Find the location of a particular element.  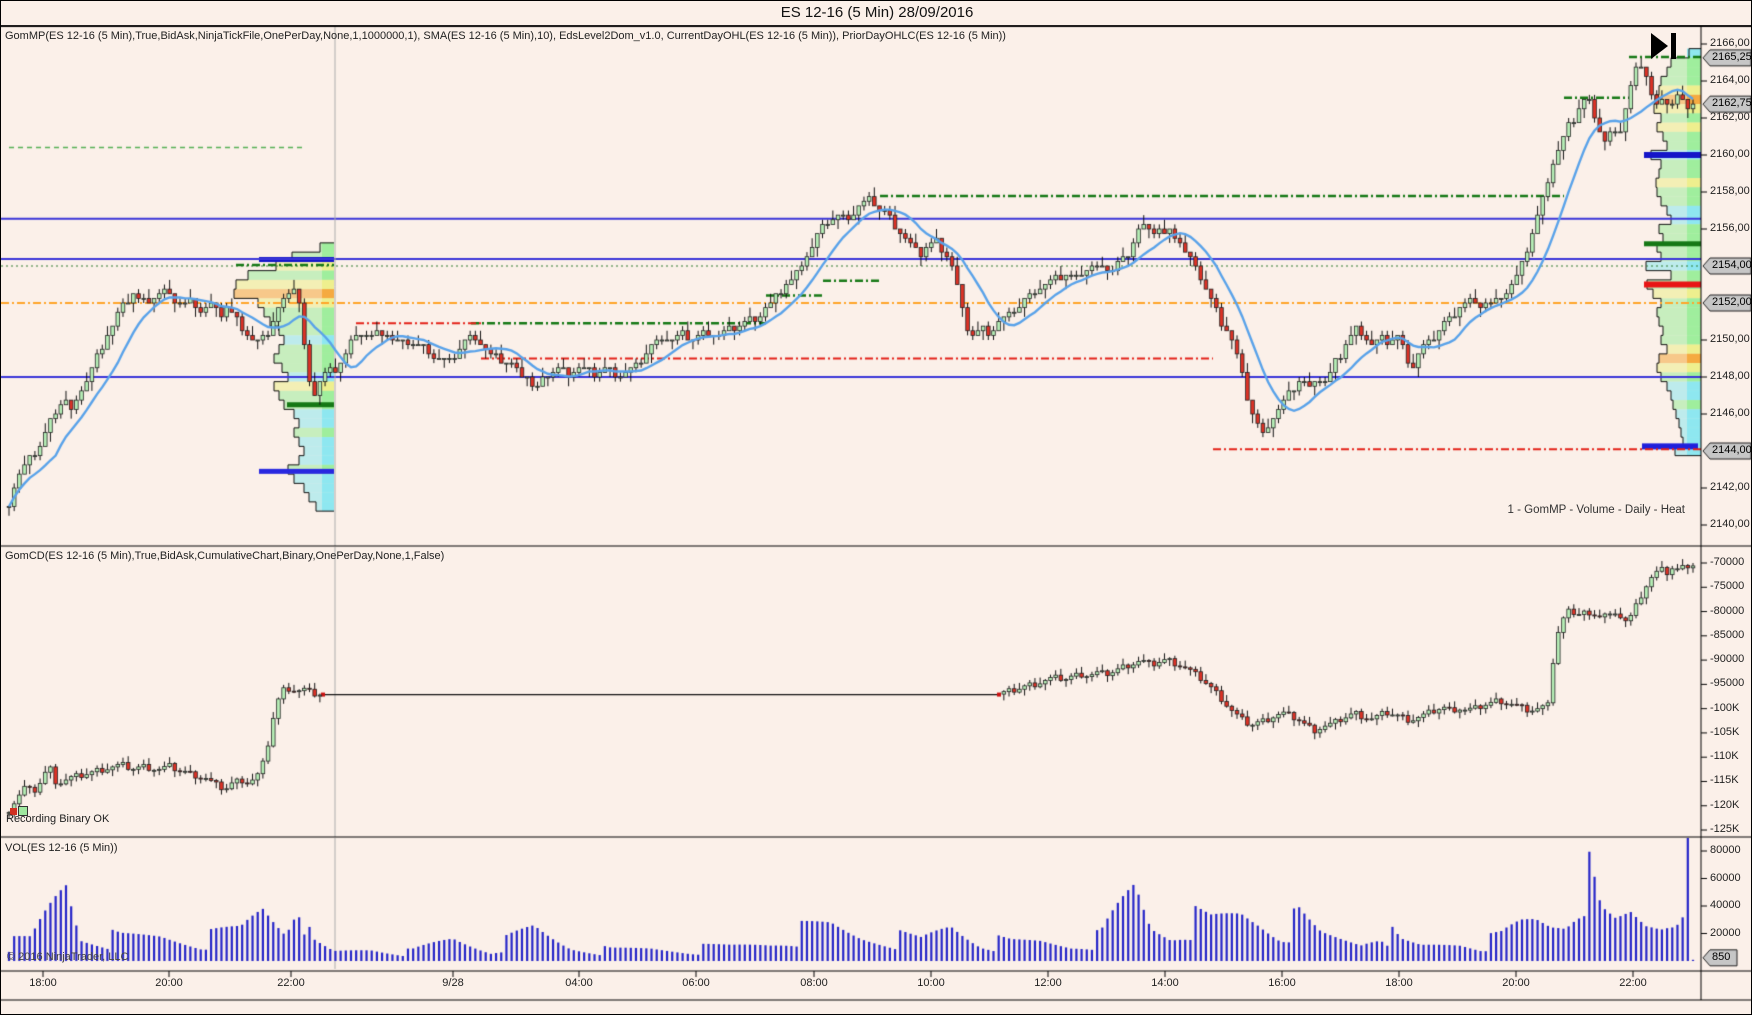

time-axis-label: 14:00 is located at coordinates (1165, 983).